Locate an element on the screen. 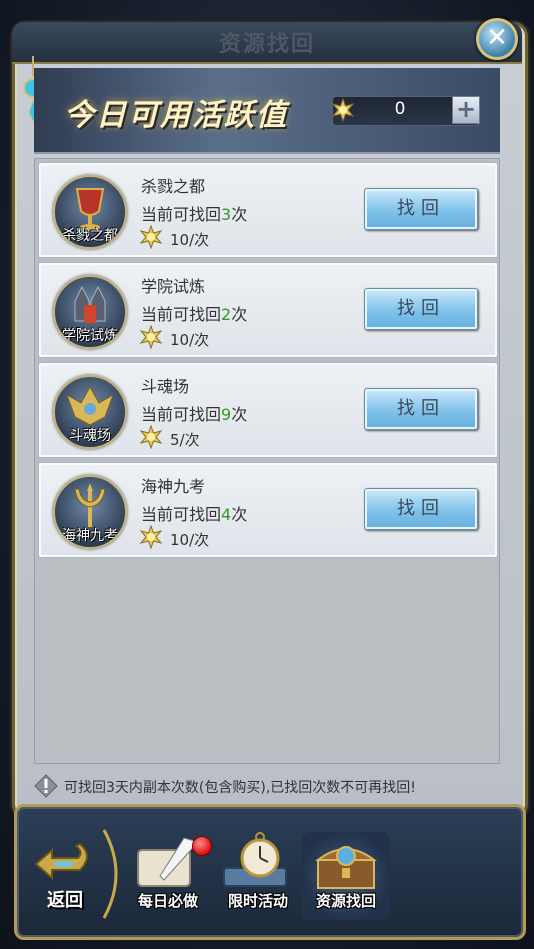 The height and width of the screenshot is (949, 534). dungeon-badge: 杀戮之都 is located at coordinates (90, 212).